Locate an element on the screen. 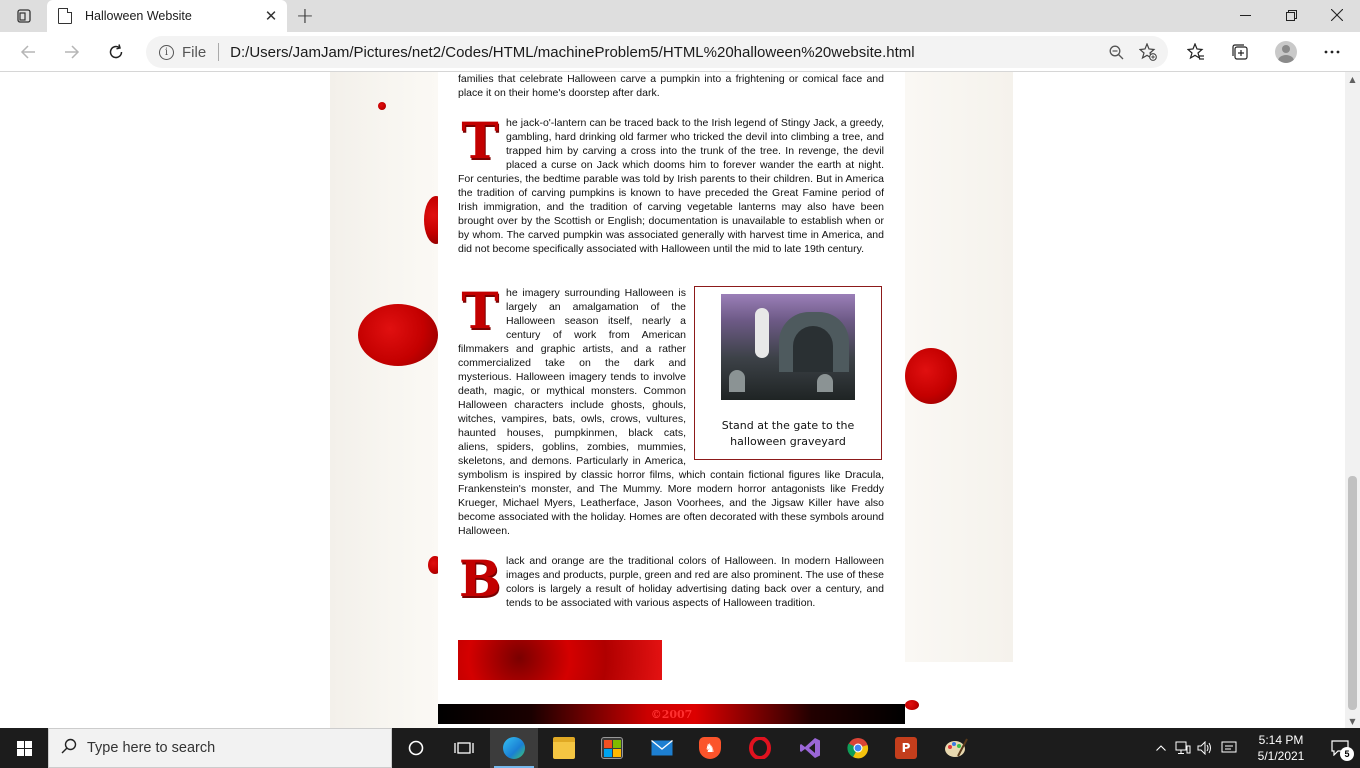  taskbar-search: Type here to search is located at coordinates (220, 748).